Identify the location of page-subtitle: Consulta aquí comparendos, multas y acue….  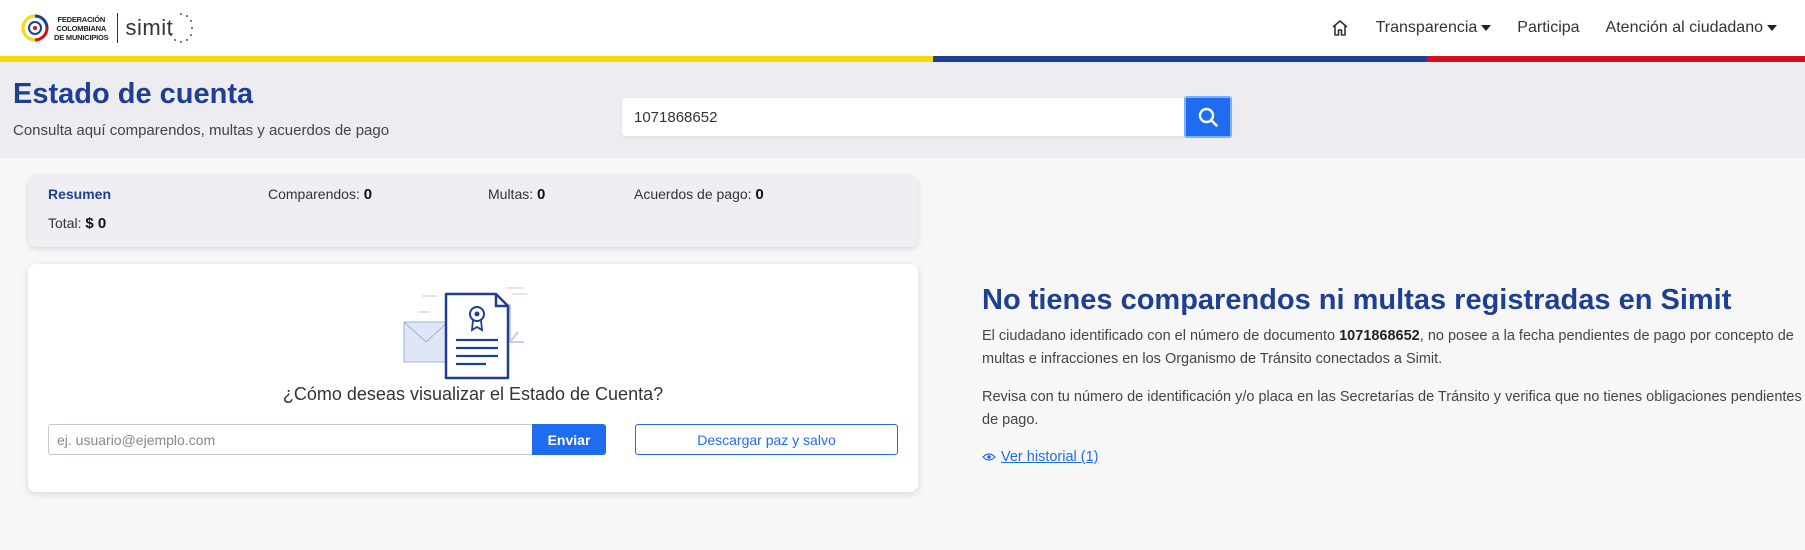
(201, 130).